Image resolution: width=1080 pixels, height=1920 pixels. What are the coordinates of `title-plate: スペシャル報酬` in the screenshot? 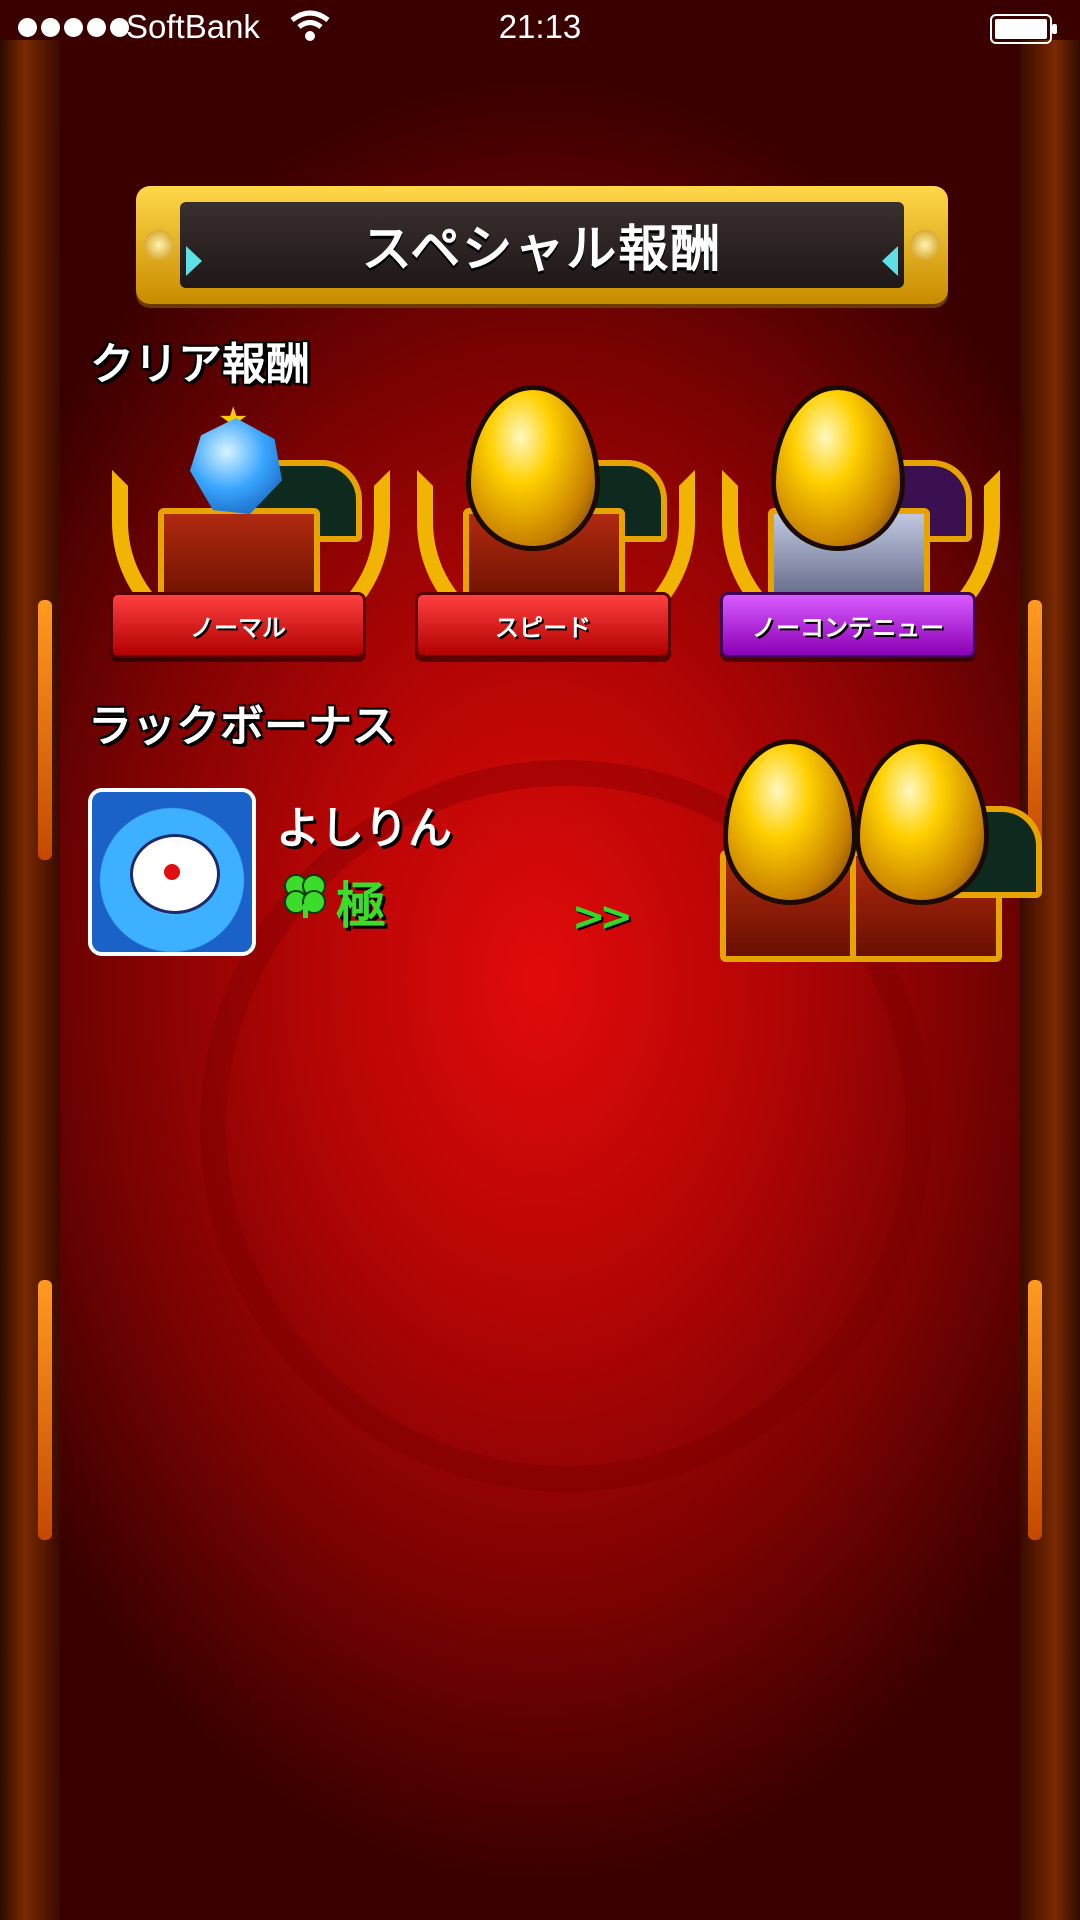 It's located at (542, 245).